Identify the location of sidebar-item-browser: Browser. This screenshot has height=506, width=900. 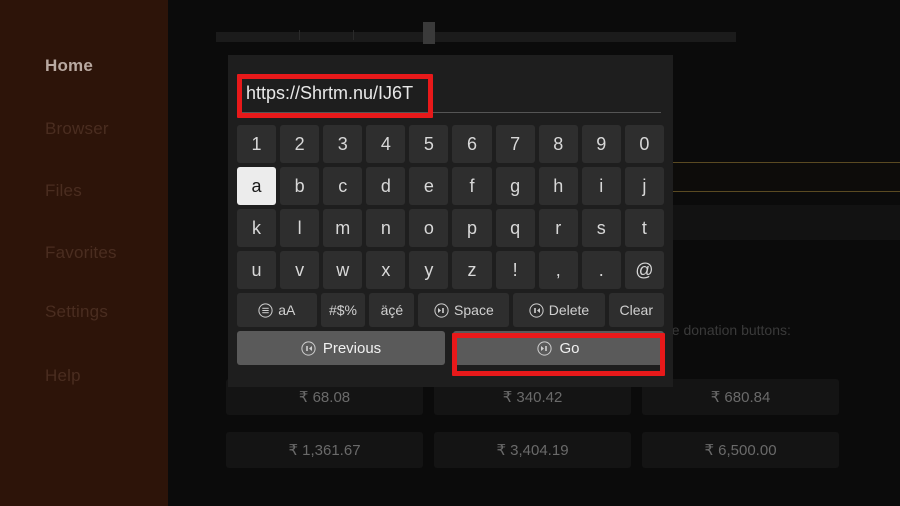
(77, 129).